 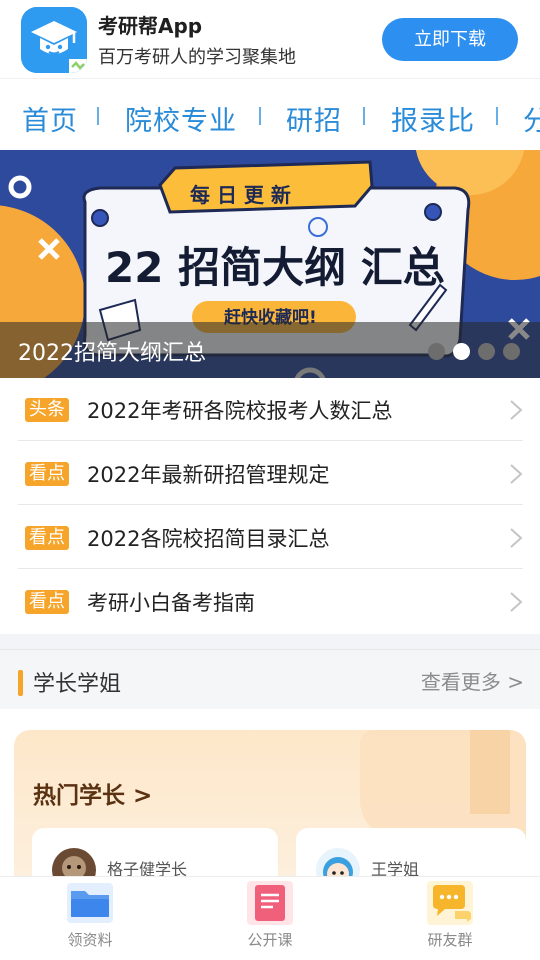 What do you see at coordinates (270, 601) in the screenshot?
I see `news-item: 看点 考研小白备考指南` at bounding box center [270, 601].